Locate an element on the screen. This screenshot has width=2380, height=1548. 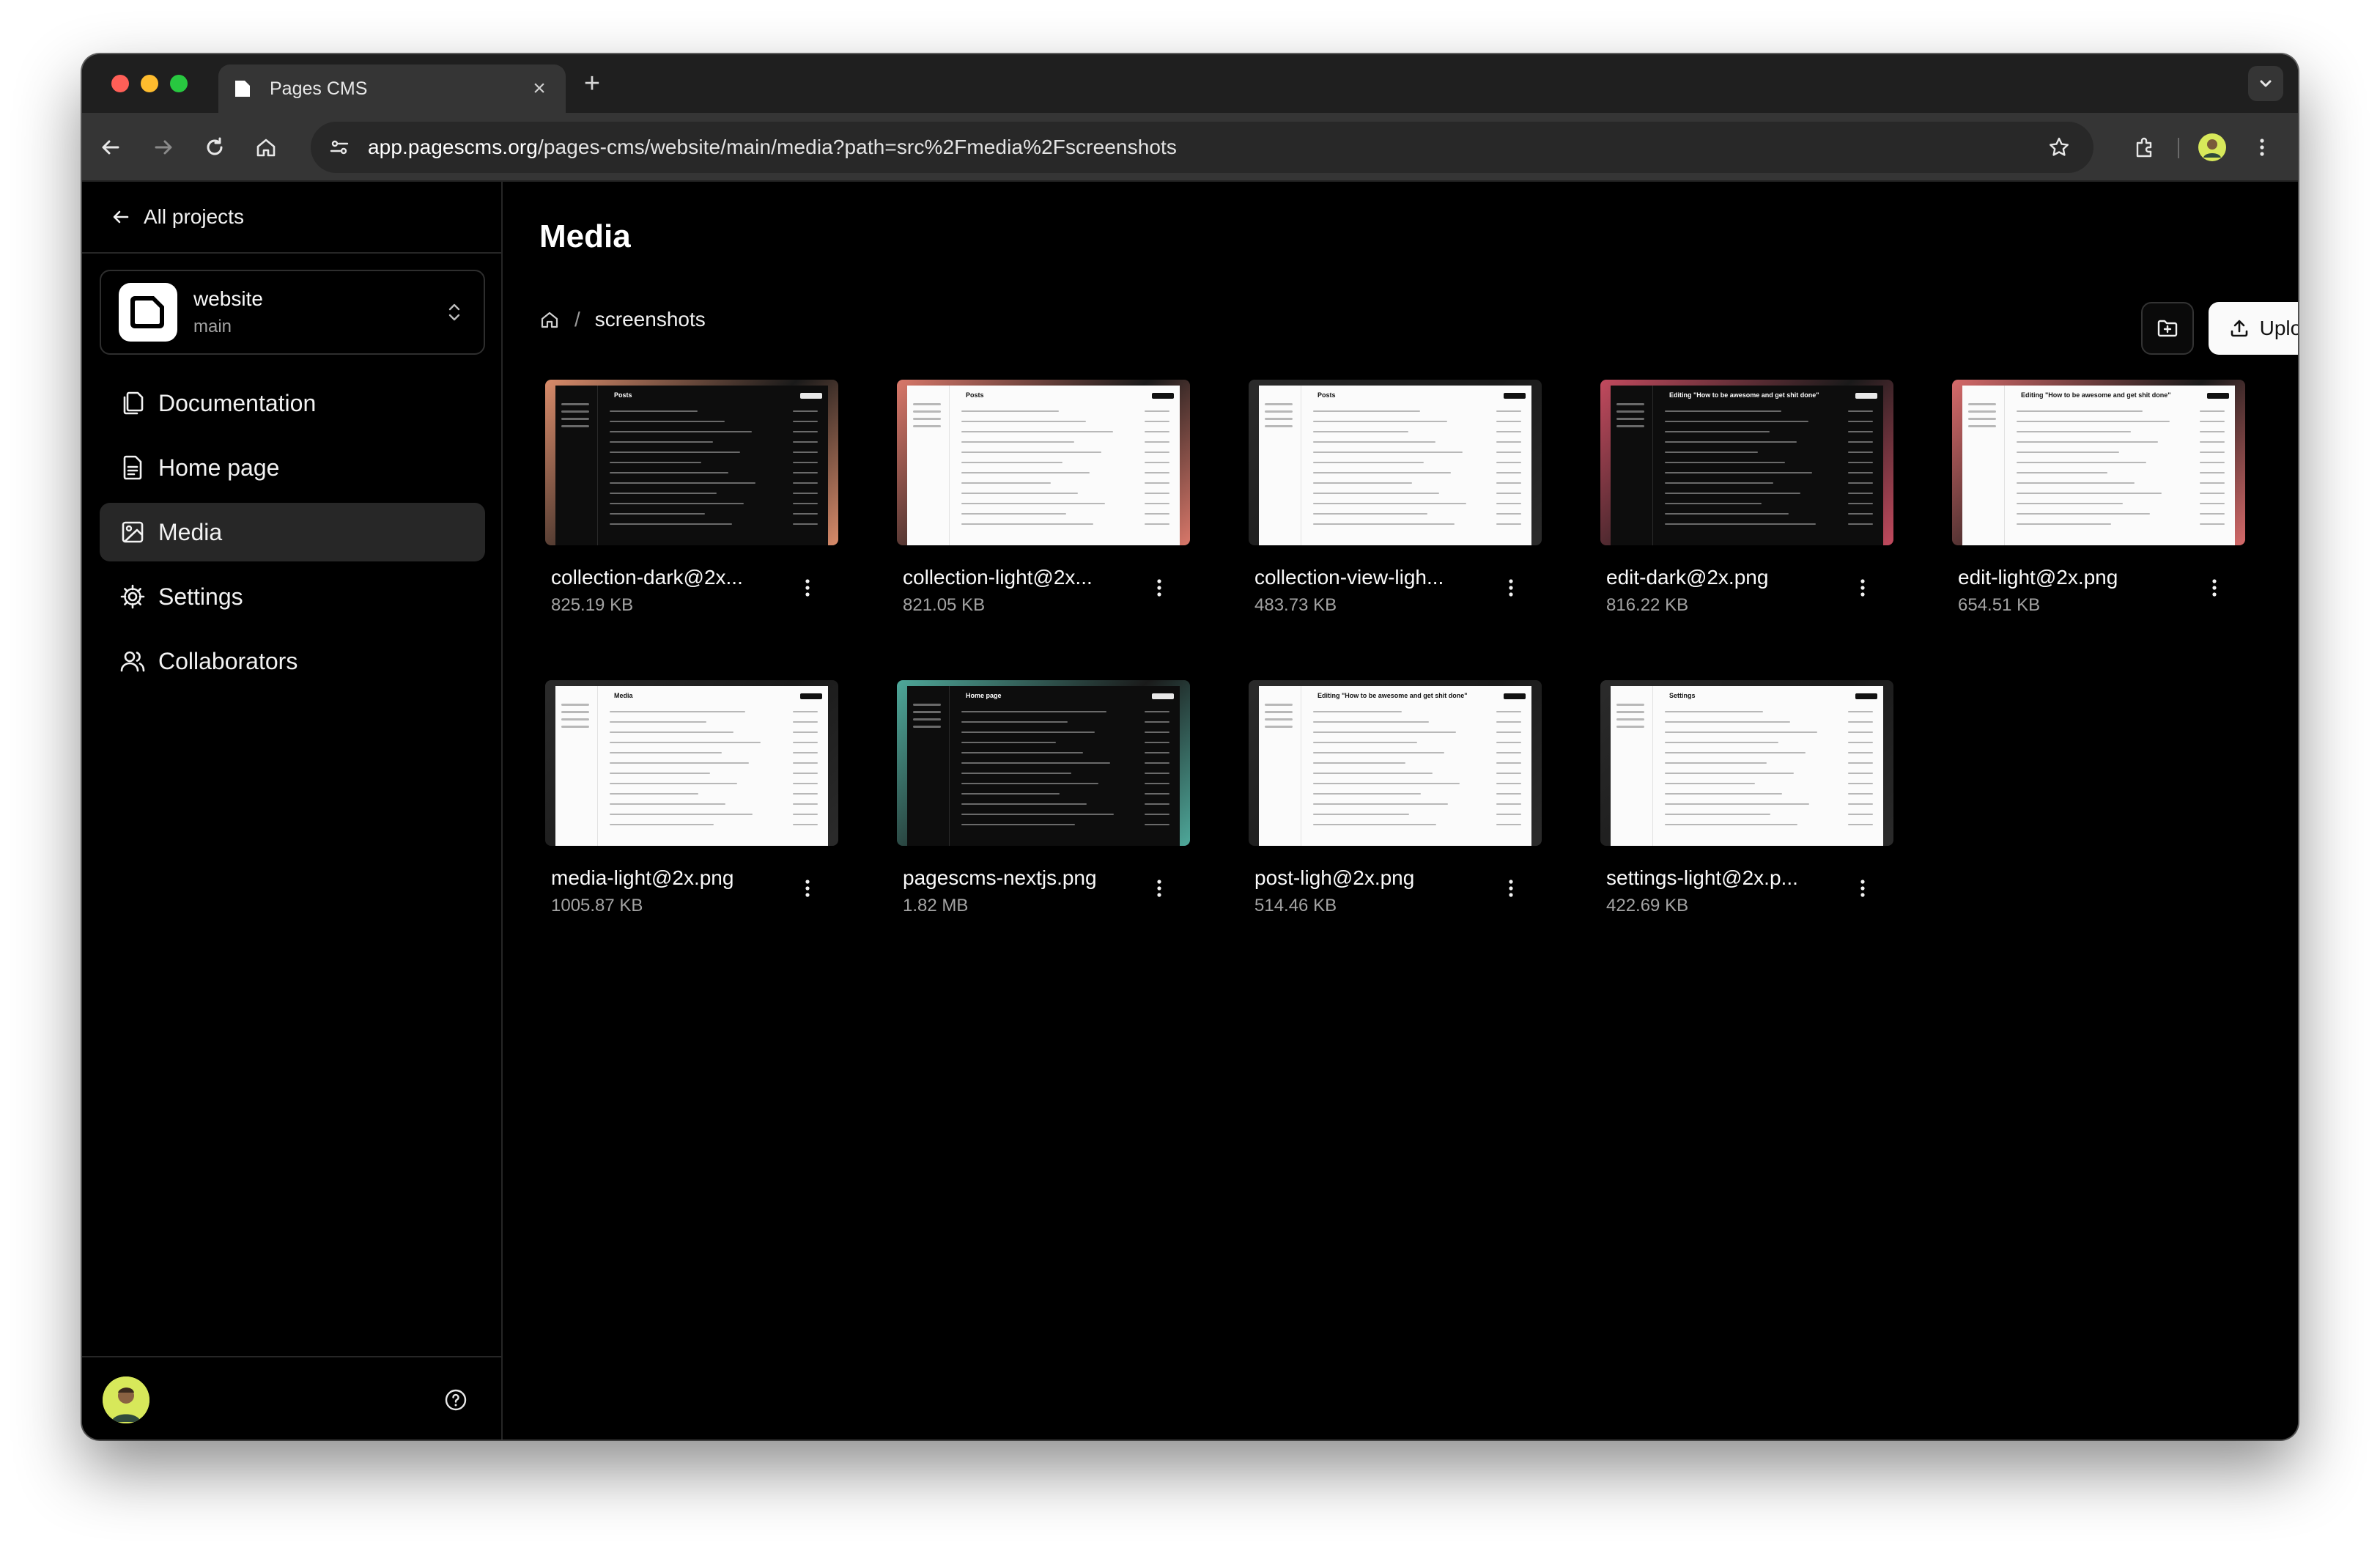
media-thumbnail: Settings is located at coordinates (1746, 763).